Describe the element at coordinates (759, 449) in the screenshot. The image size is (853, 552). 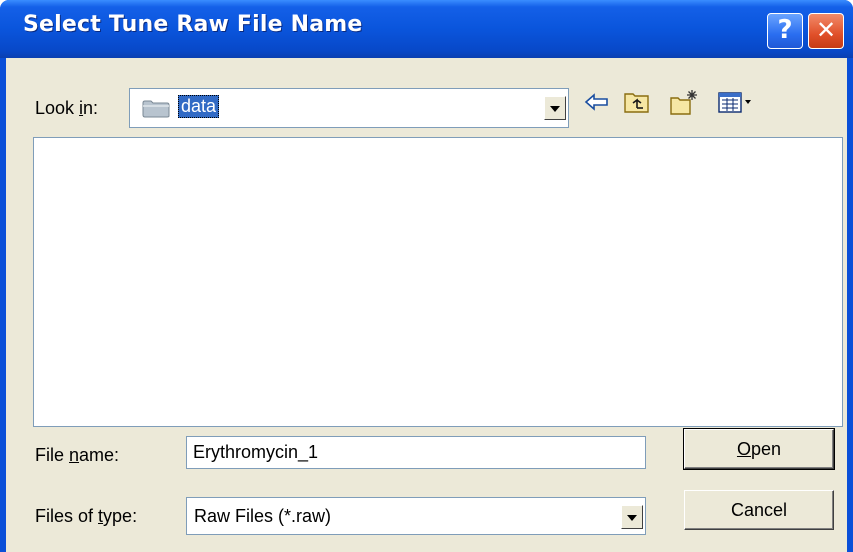
I see `open-button: Open` at that location.